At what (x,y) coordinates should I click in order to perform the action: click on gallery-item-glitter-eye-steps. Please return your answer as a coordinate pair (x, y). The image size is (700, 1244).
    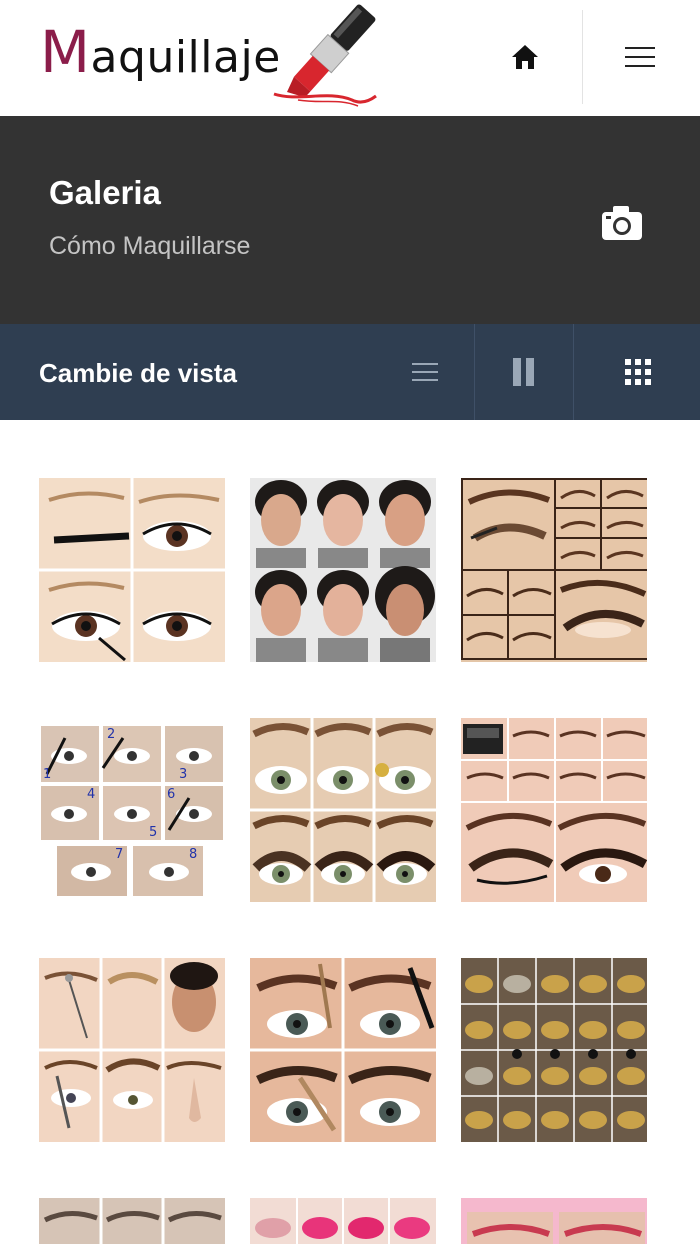
    Looking at the image, I should click on (554, 1050).